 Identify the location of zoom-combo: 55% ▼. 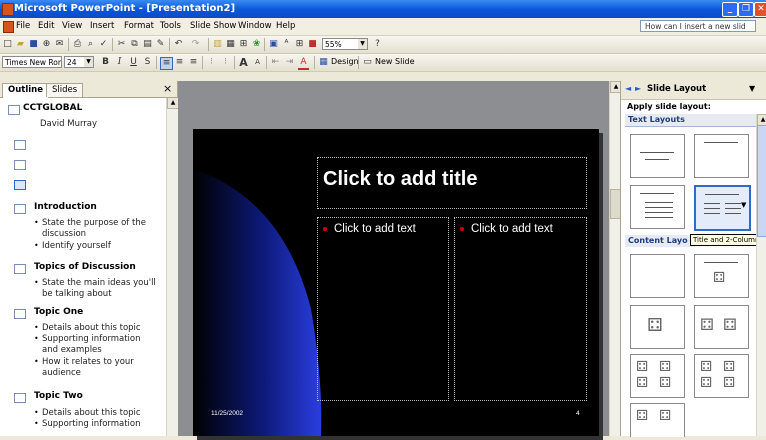
(345, 44).